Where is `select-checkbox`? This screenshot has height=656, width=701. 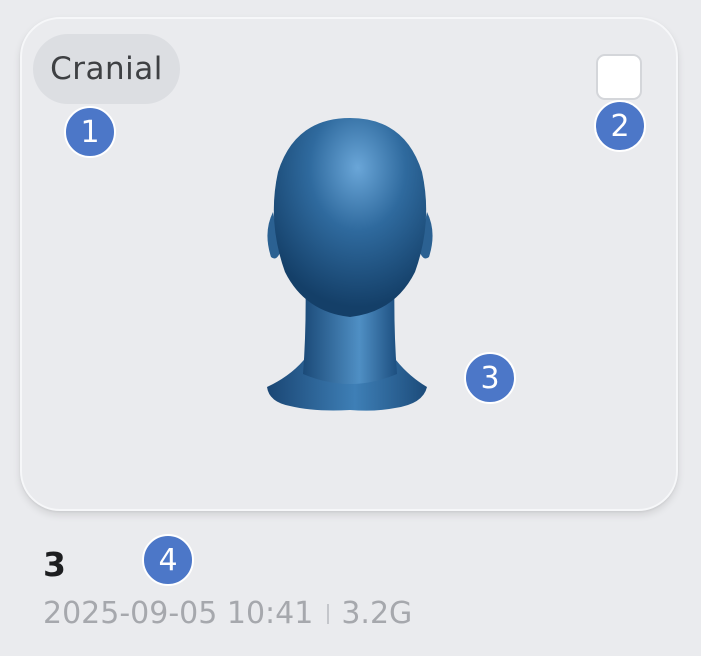 select-checkbox is located at coordinates (619, 77).